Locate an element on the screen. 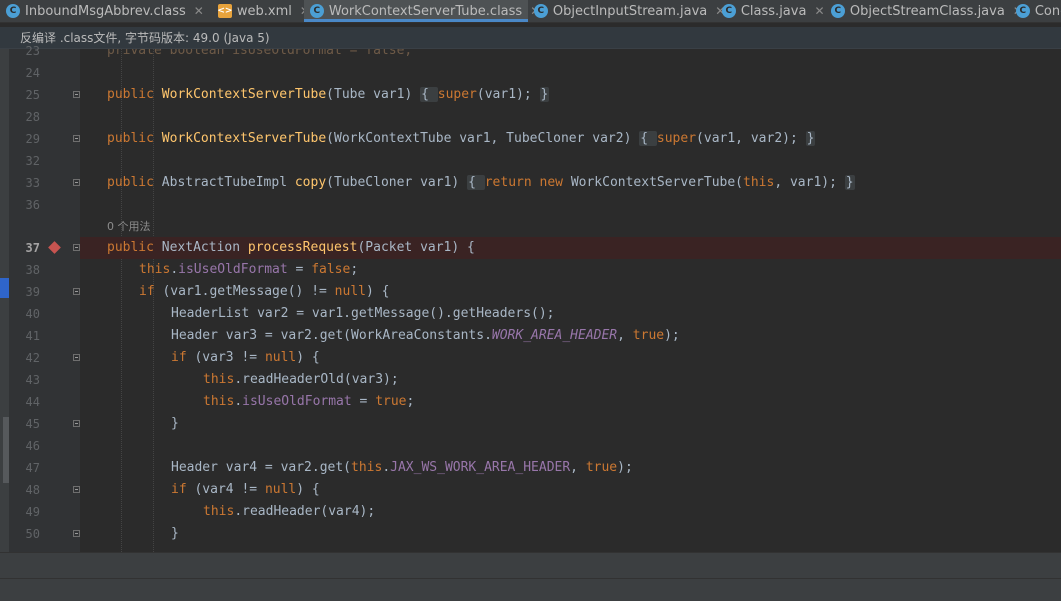  tab-workcontextservertube: C WorkContextServerTube.class ✕ is located at coordinates (421, 11).